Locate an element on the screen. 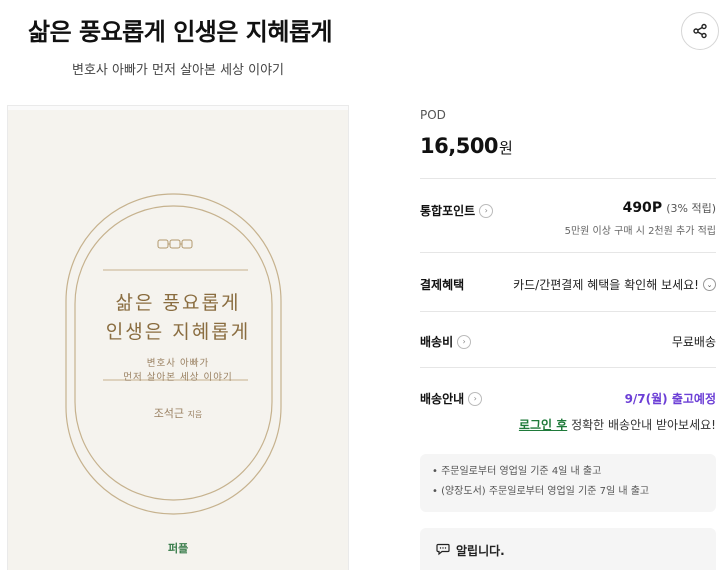 This screenshot has width=724, height=570. publisher-logo: 퍼플 is located at coordinates (178, 548).